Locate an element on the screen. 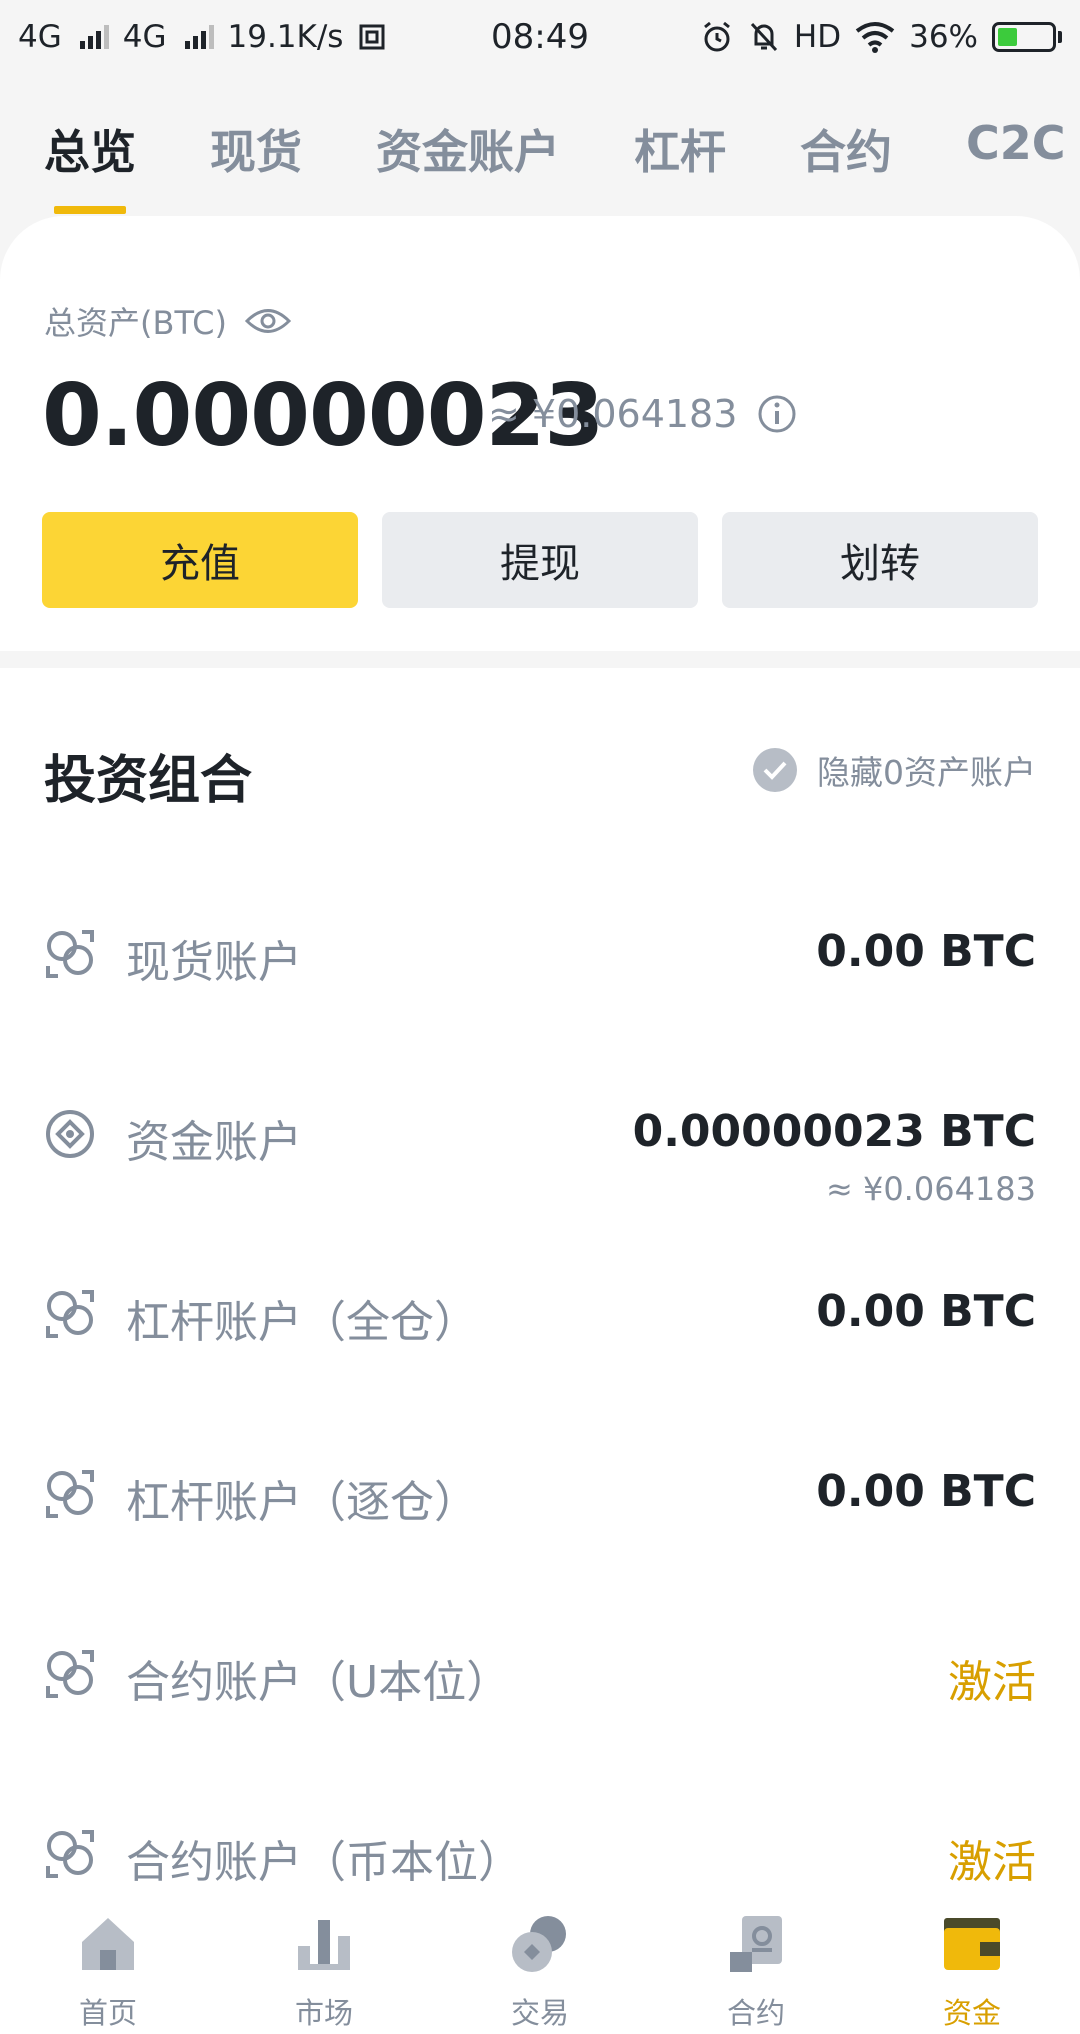  hide-zero-toggle: 隐藏0资产账户 is located at coordinates (894, 770).